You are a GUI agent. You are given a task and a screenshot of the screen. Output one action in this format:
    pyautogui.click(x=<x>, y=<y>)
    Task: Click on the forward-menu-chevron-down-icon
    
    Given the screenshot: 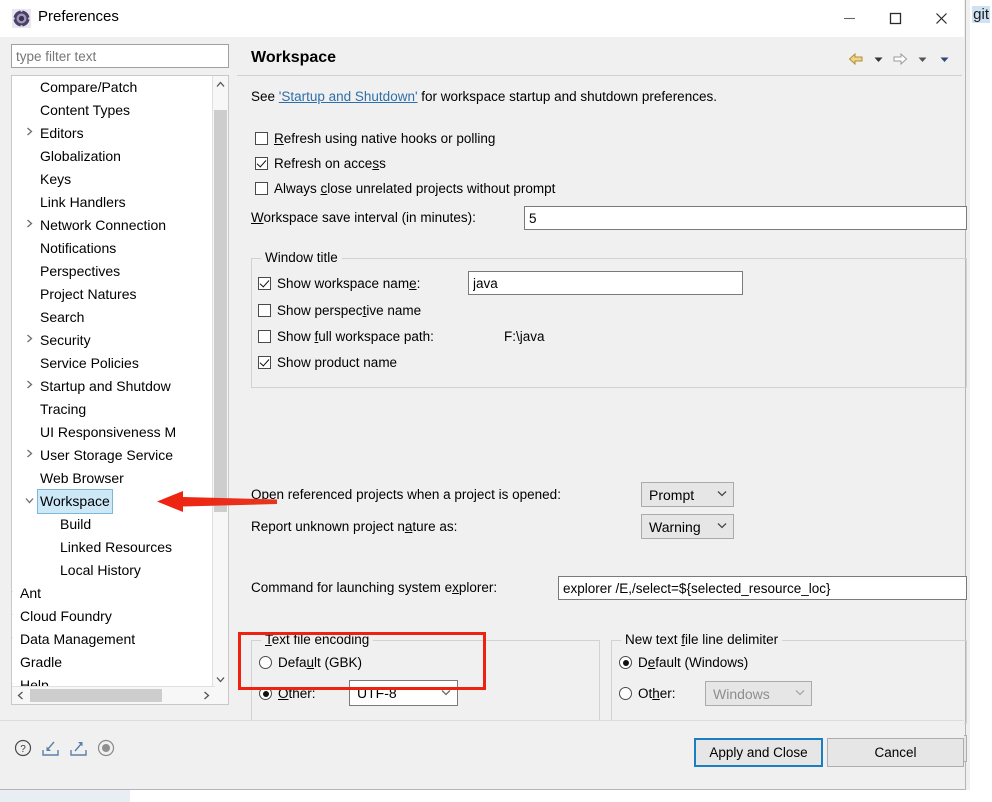 What is the action you would take?
    pyautogui.click(x=922, y=59)
    